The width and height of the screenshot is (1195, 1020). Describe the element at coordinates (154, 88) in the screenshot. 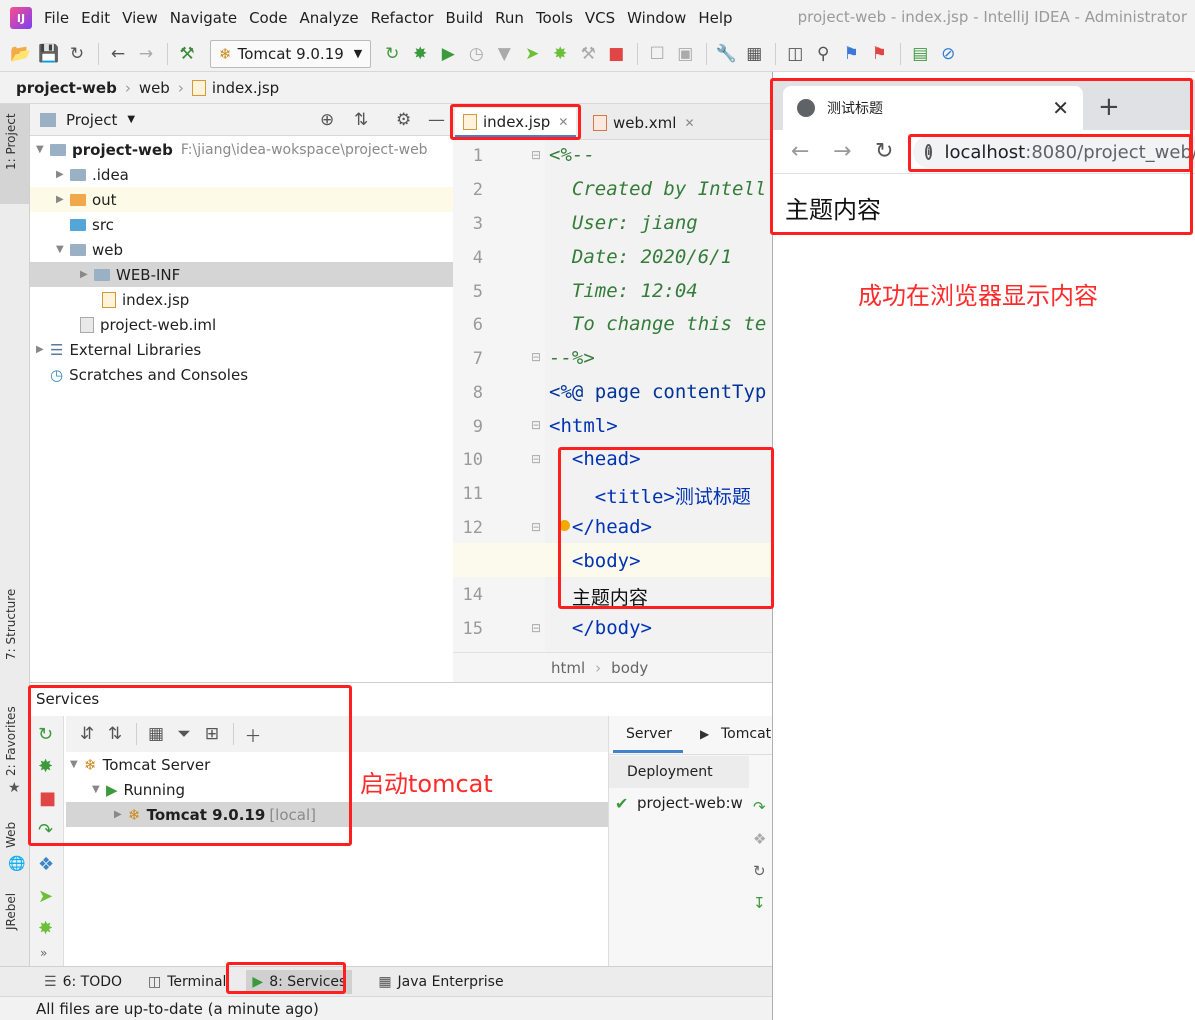

I see `breadcrumb-web: web` at that location.